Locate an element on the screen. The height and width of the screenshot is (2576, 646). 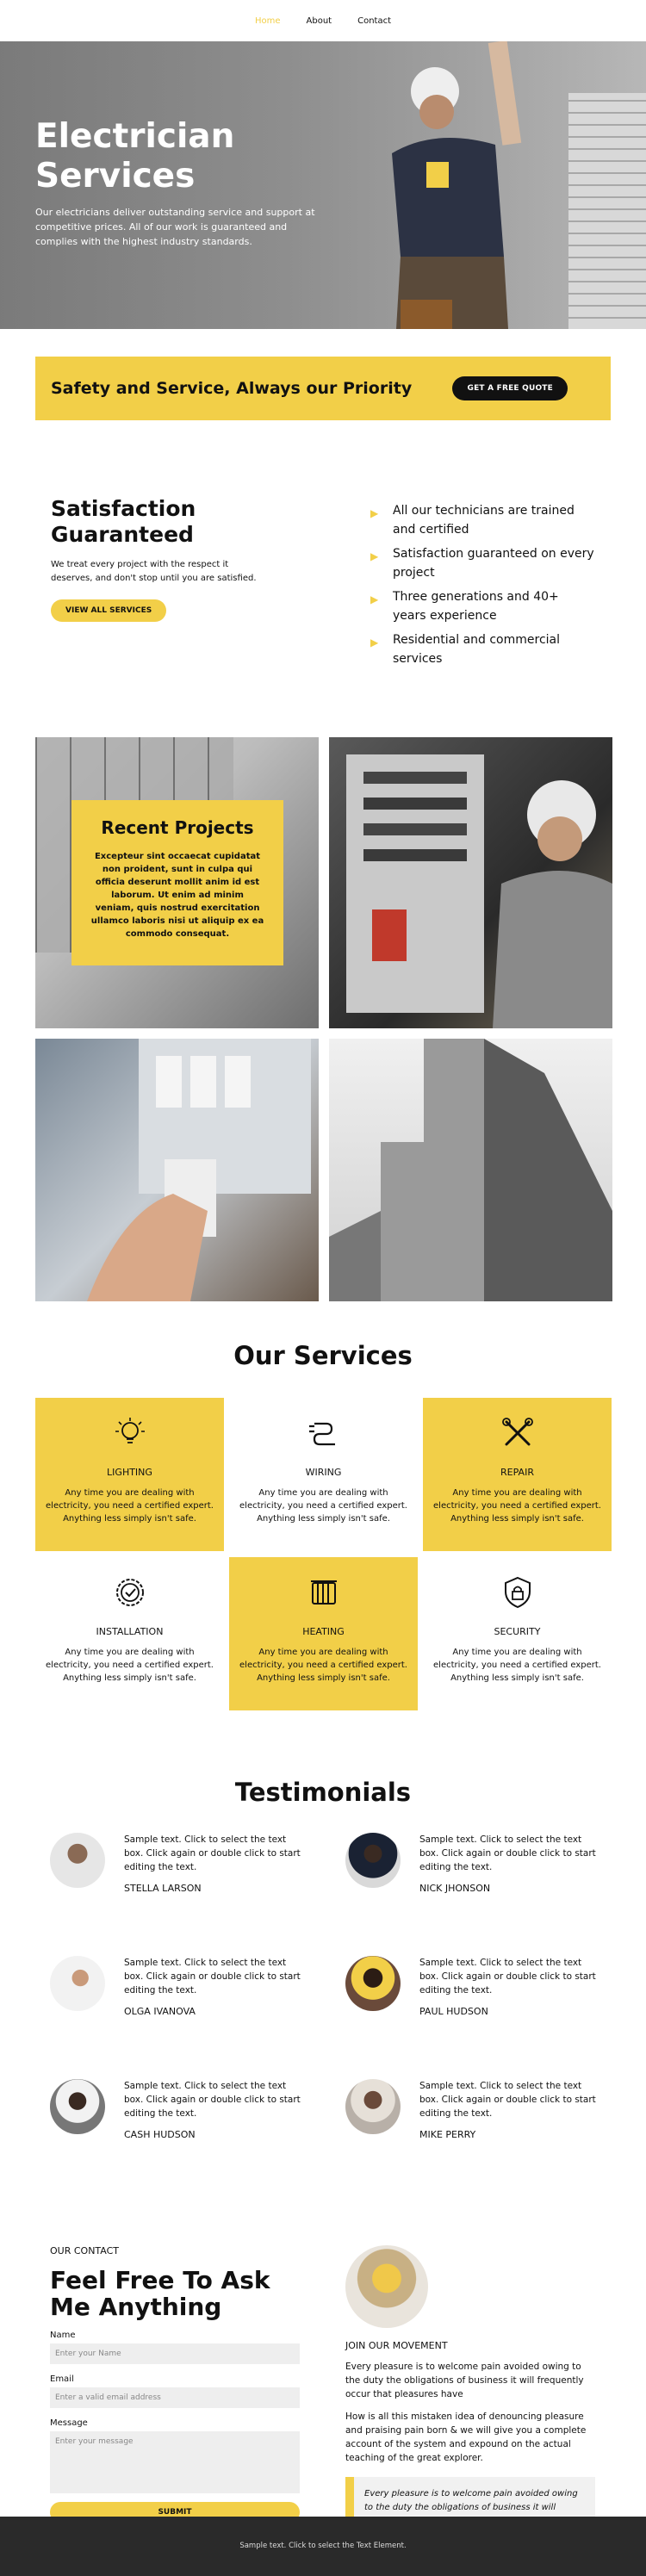
nav-contact-link: Contact is located at coordinates (374, 21).